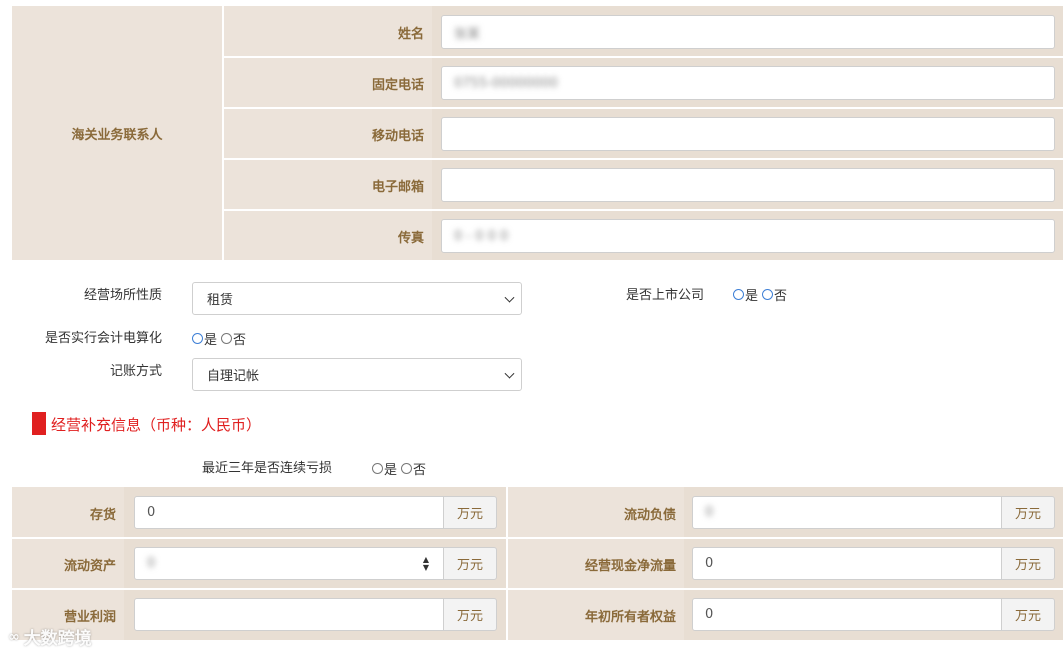  I want to click on listed-radio-group: 是 否, so click(762, 294).